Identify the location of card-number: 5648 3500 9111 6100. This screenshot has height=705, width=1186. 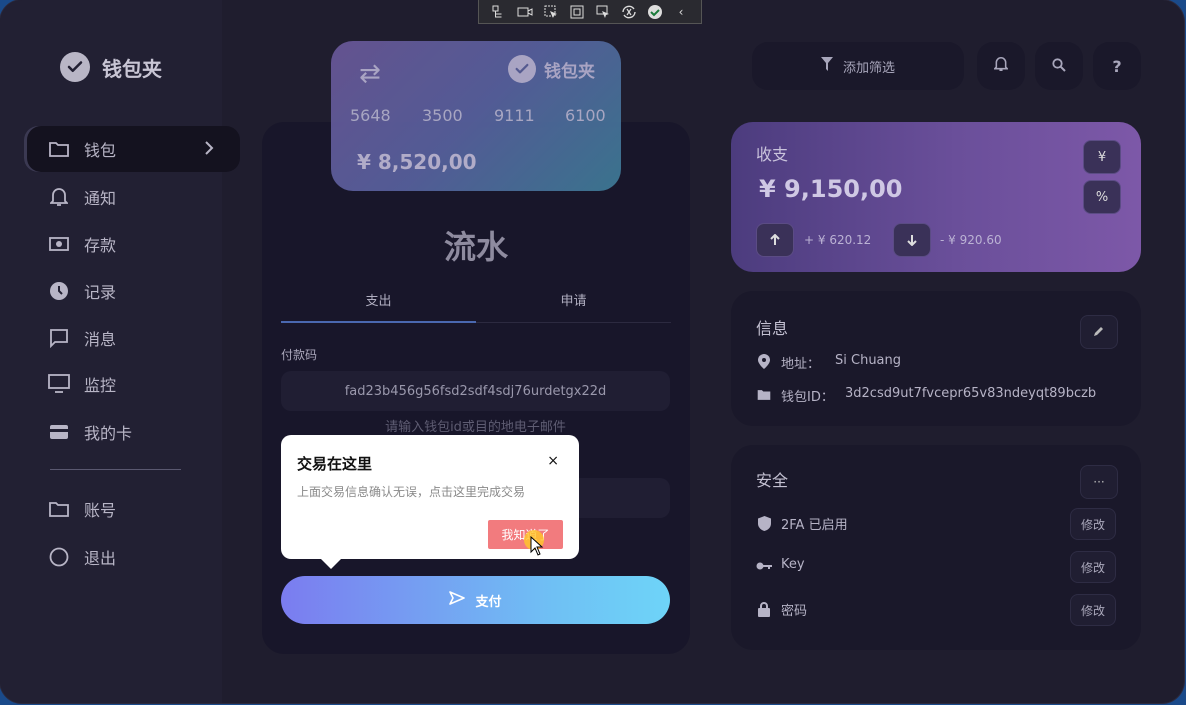
(478, 115).